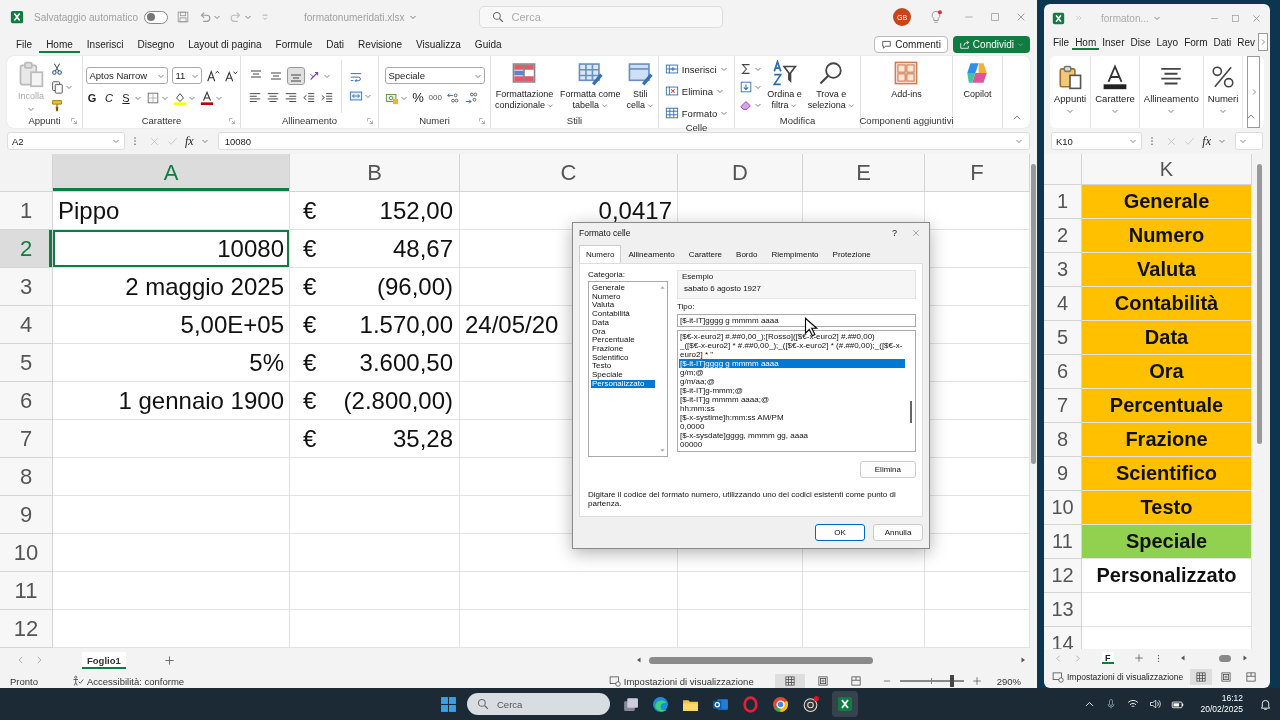 This screenshot has height=720, width=1280. I want to click on delete-cells-button: Elimina, so click(696, 91).